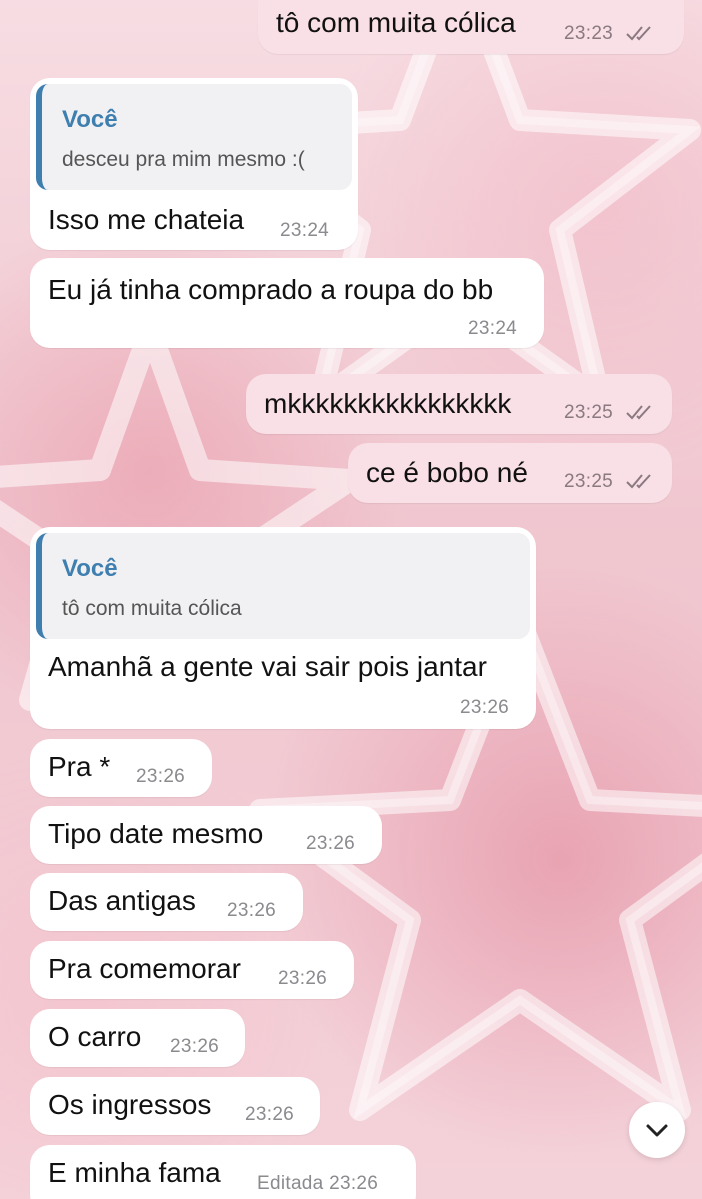 The height and width of the screenshot is (1199, 702). I want to click on message-text: Das antigas, so click(122, 900).